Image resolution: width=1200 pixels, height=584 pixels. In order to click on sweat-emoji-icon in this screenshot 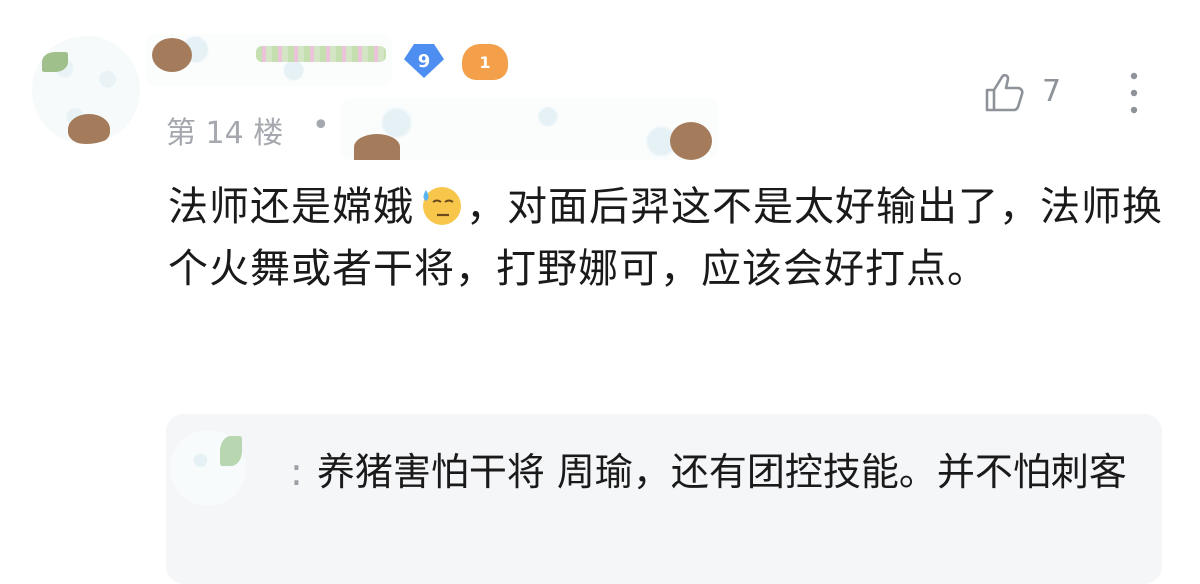, I will do `click(442, 206)`.